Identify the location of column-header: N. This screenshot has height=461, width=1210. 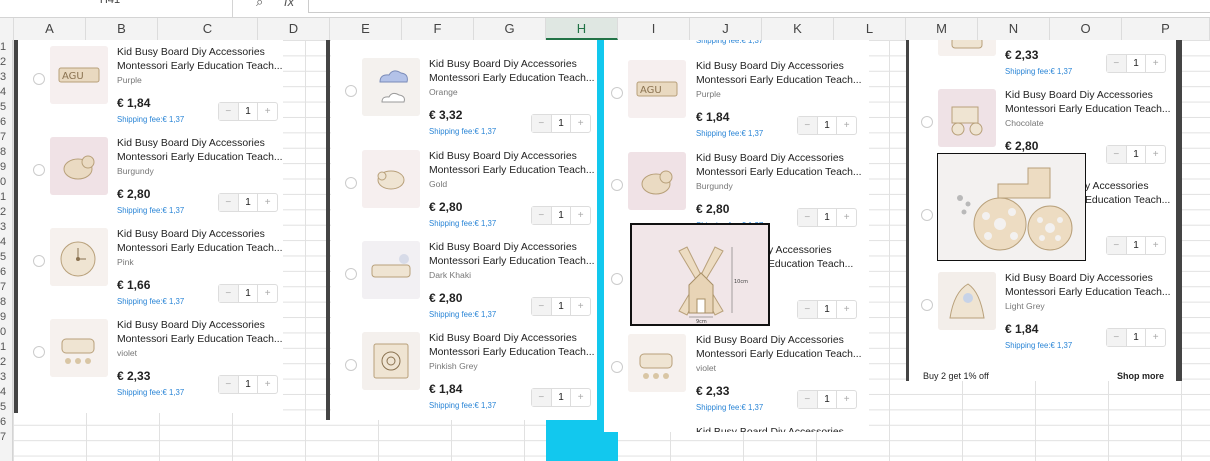
(1014, 29).